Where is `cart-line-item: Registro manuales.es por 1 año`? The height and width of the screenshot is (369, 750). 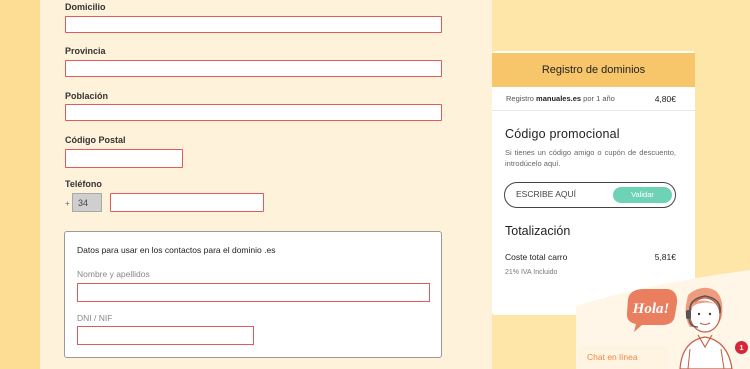 cart-line-item: Registro manuales.es por 1 año is located at coordinates (560, 98).